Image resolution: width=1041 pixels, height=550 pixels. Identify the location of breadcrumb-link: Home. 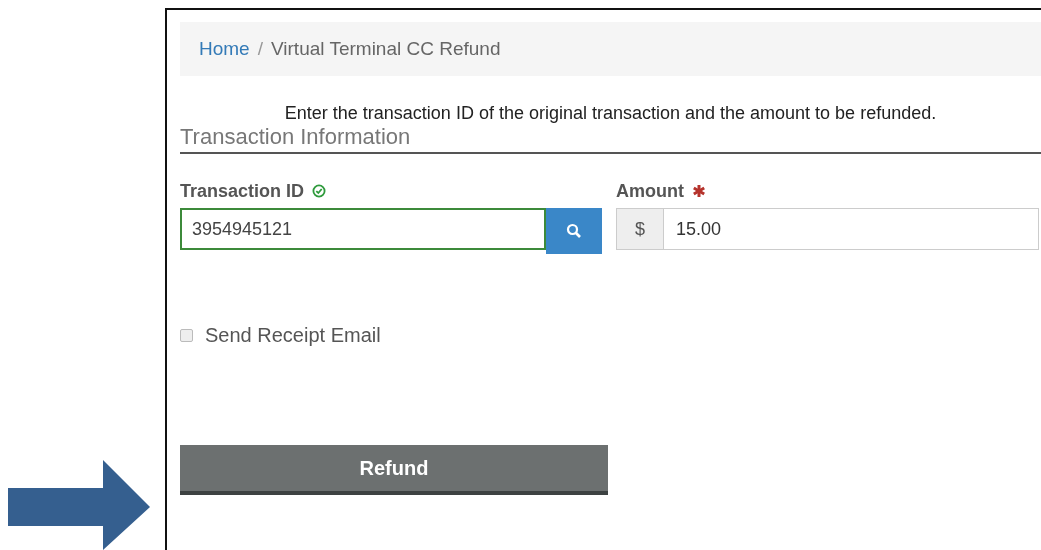
(224, 49).